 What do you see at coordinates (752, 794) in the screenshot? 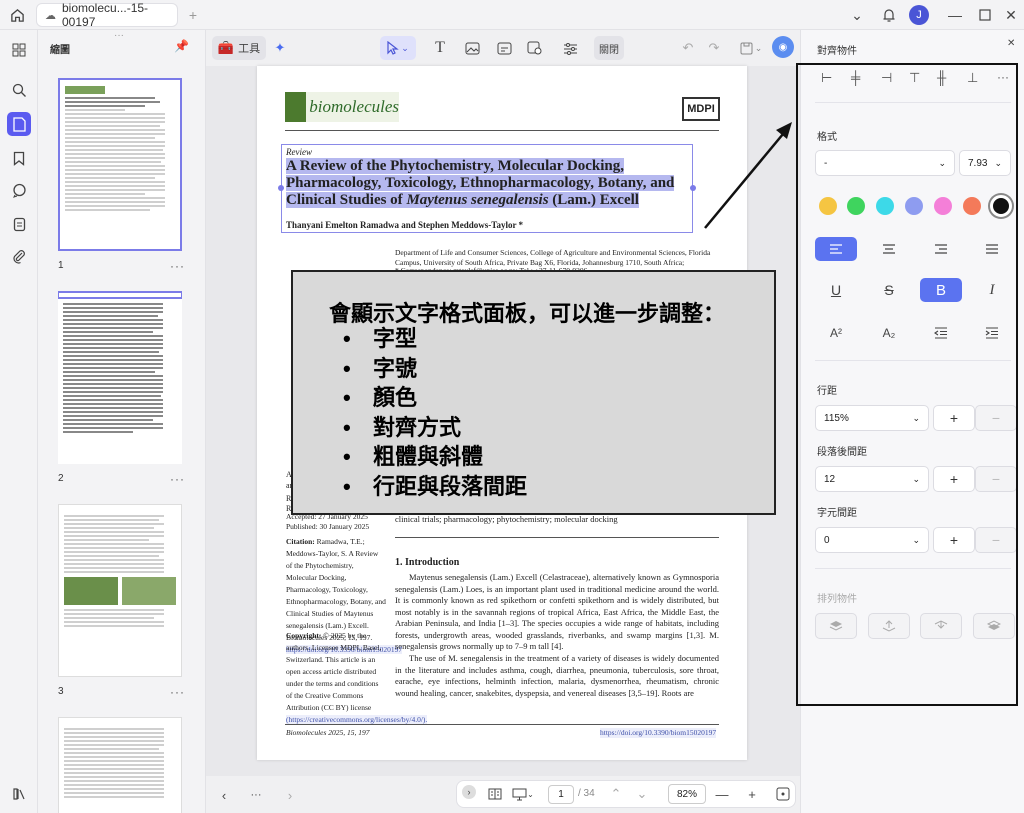
I see `zoom-in-icon: +` at bounding box center [752, 794].